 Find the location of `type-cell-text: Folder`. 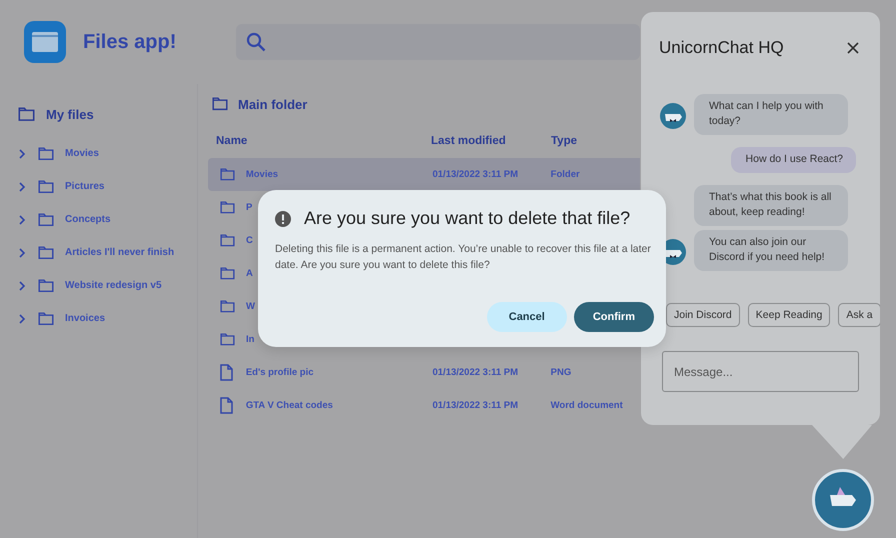

type-cell-text: Folder is located at coordinates (565, 174).